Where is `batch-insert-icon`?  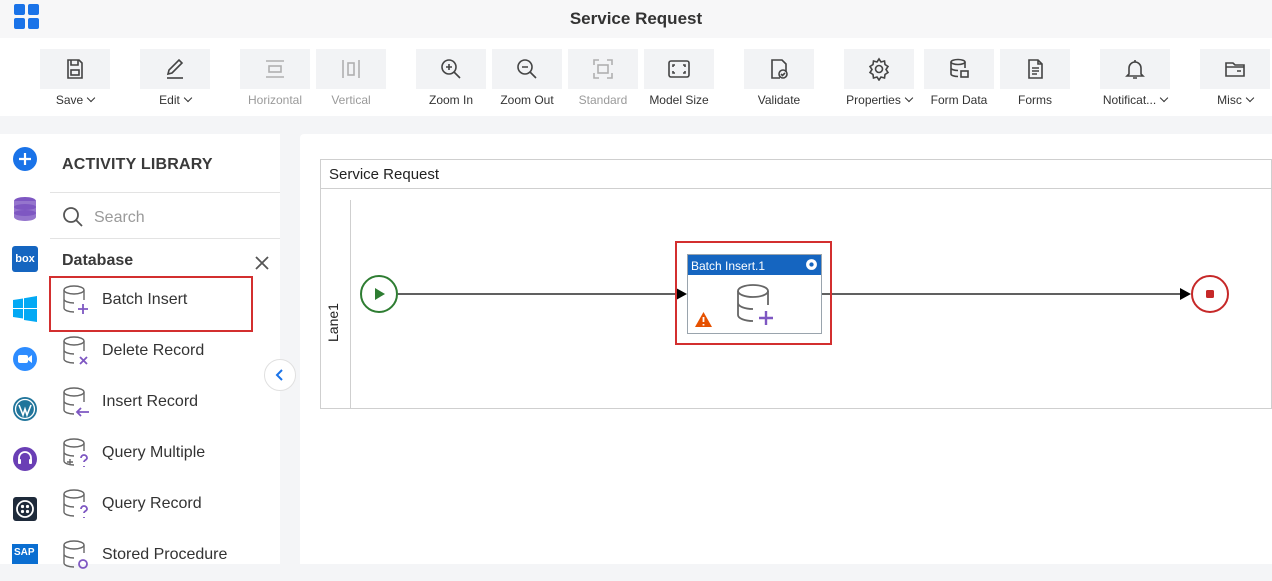
batch-insert-icon is located at coordinates (755, 304).